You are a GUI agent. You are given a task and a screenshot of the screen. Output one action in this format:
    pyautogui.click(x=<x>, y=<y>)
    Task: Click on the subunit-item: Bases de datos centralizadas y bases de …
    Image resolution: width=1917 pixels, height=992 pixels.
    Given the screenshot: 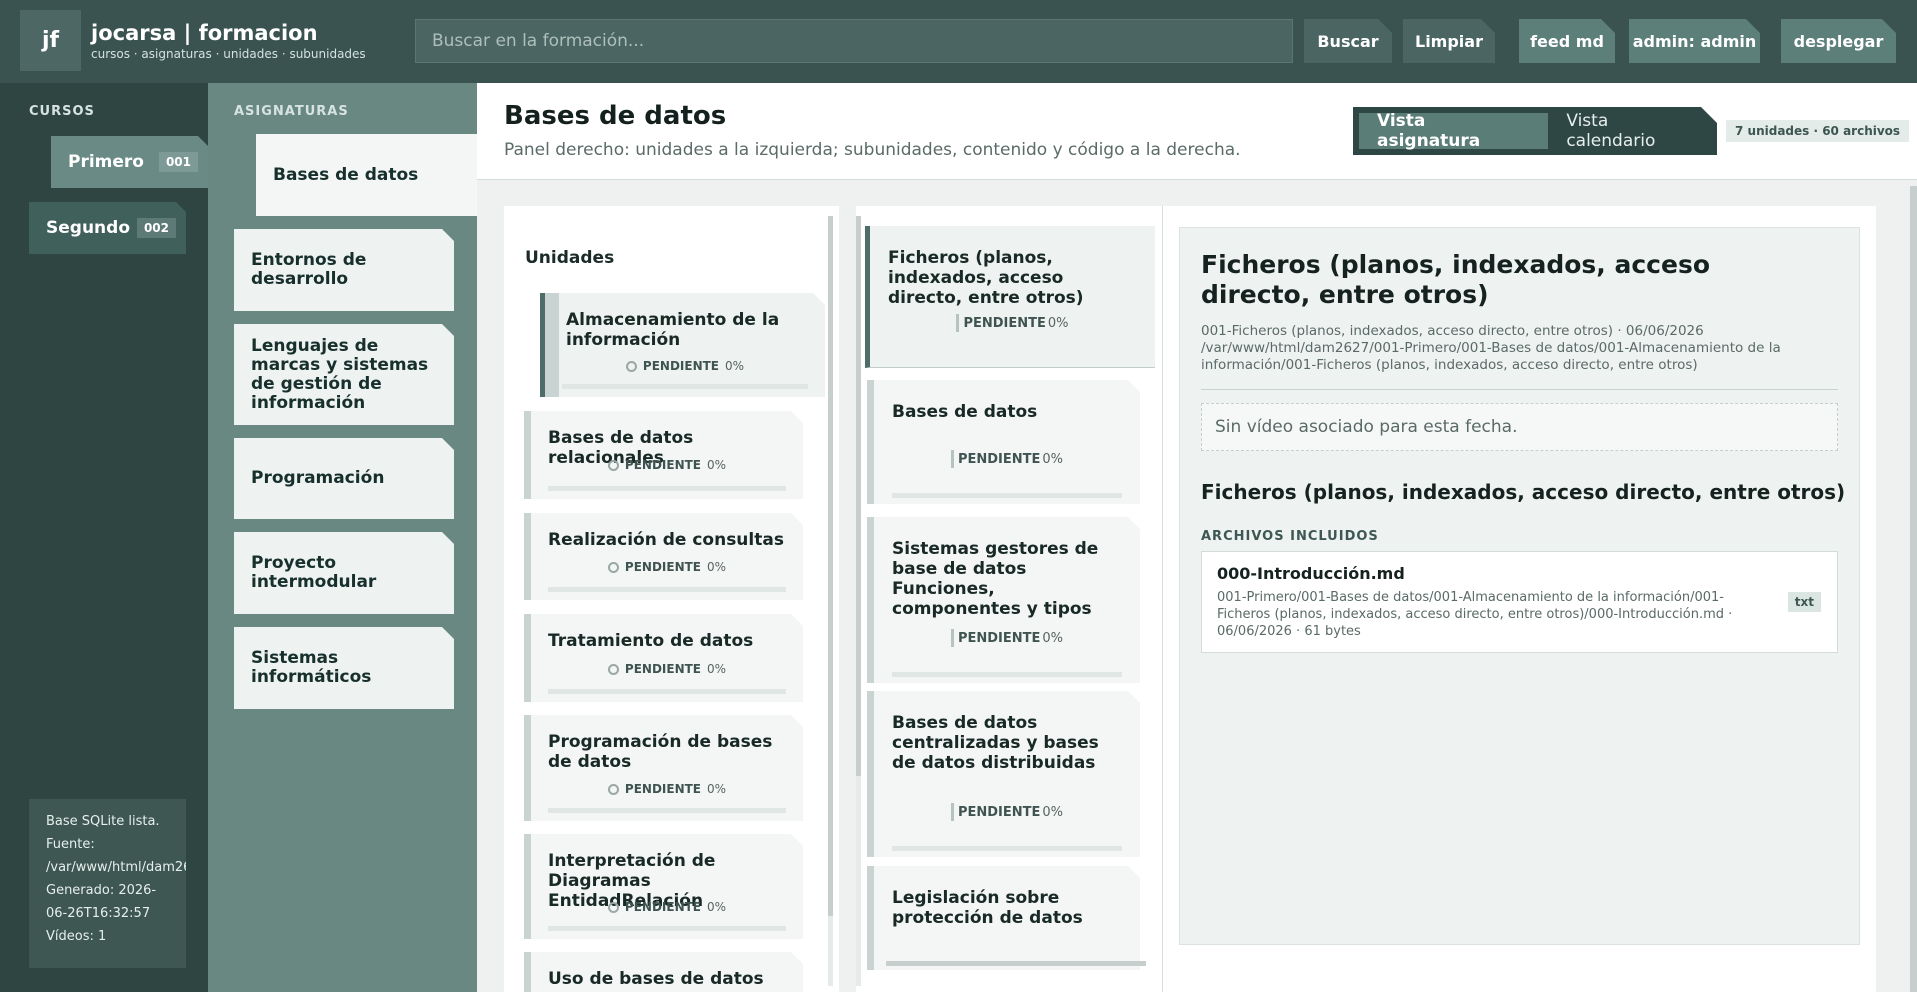 What is the action you would take?
    pyautogui.click(x=1003, y=774)
    